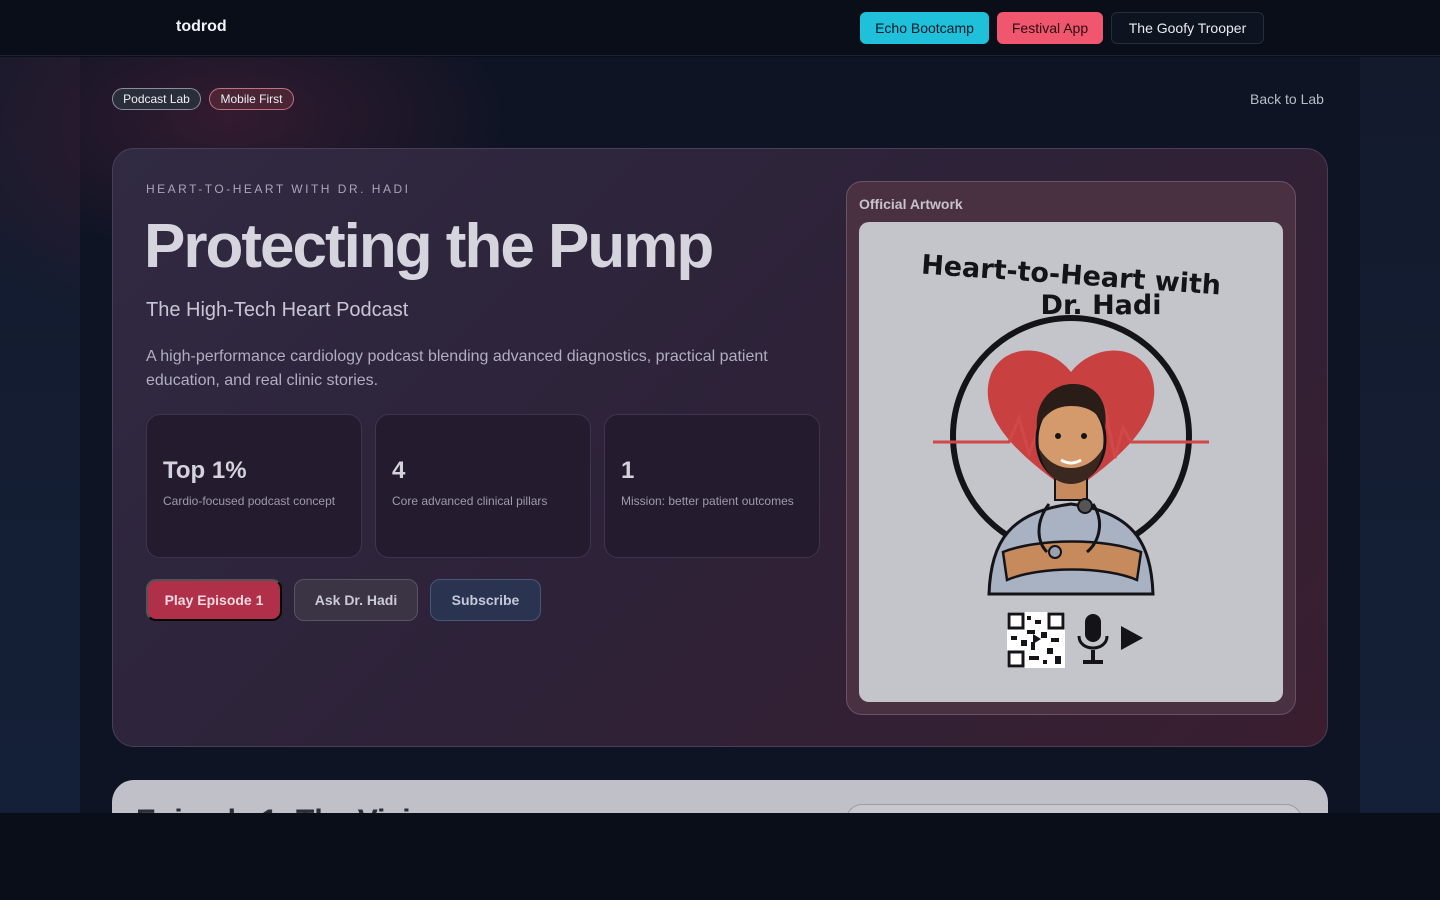 Image resolution: width=1440 pixels, height=900 pixels. What do you see at coordinates (291, 808) in the screenshot?
I see `episode-section-title: Episode 1: The Vision` at bounding box center [291, 808].